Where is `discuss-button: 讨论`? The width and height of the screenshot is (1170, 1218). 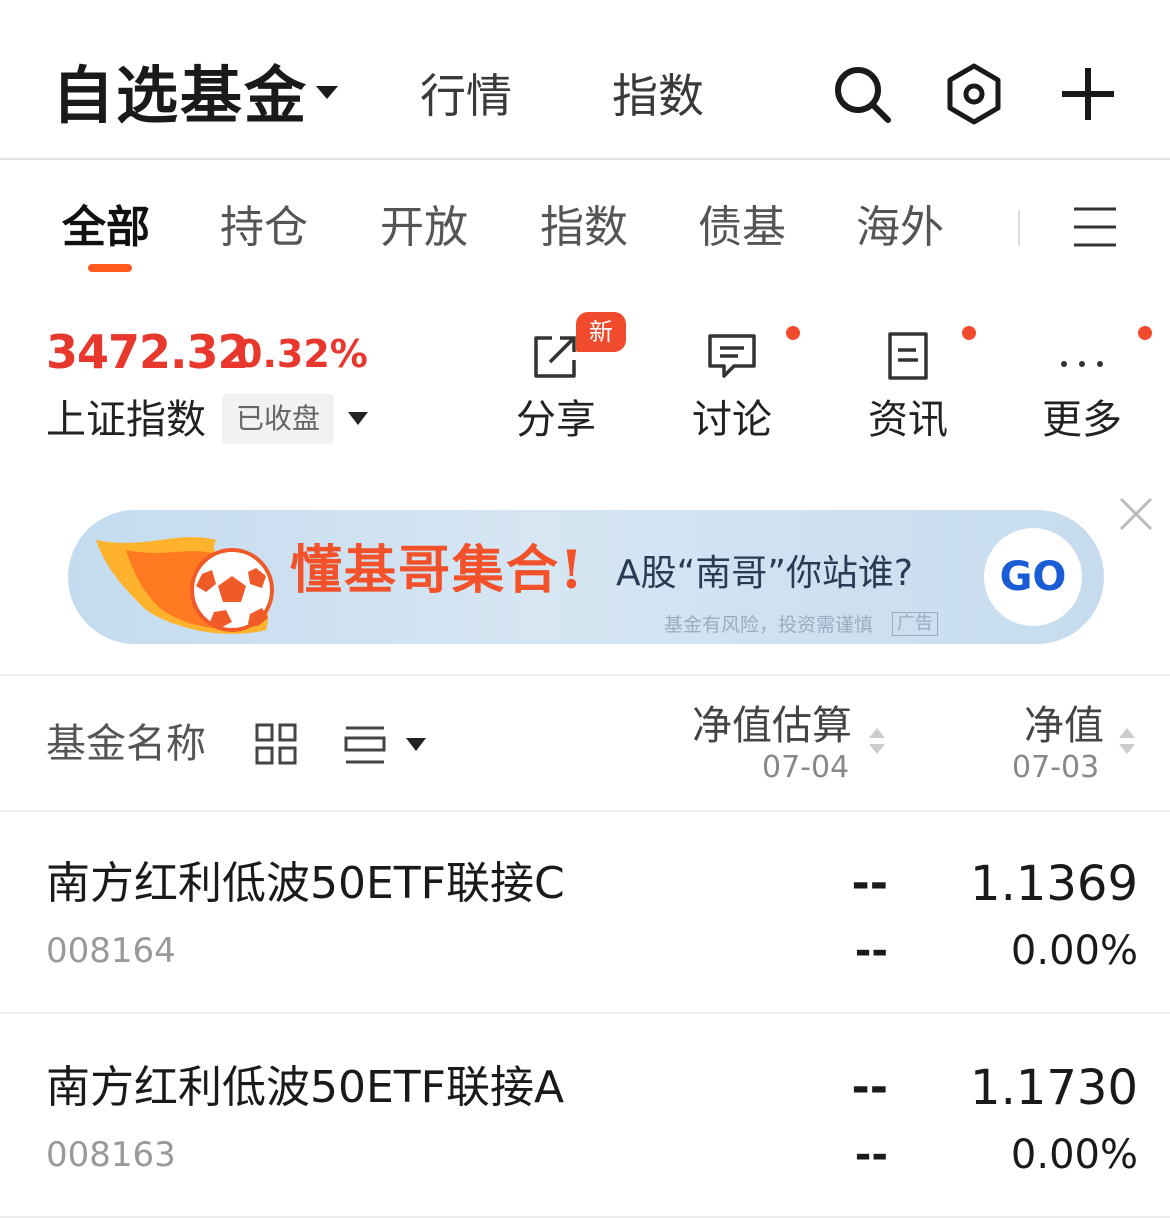
discuss-button: 讨论 is located at coordinates (732, 385).